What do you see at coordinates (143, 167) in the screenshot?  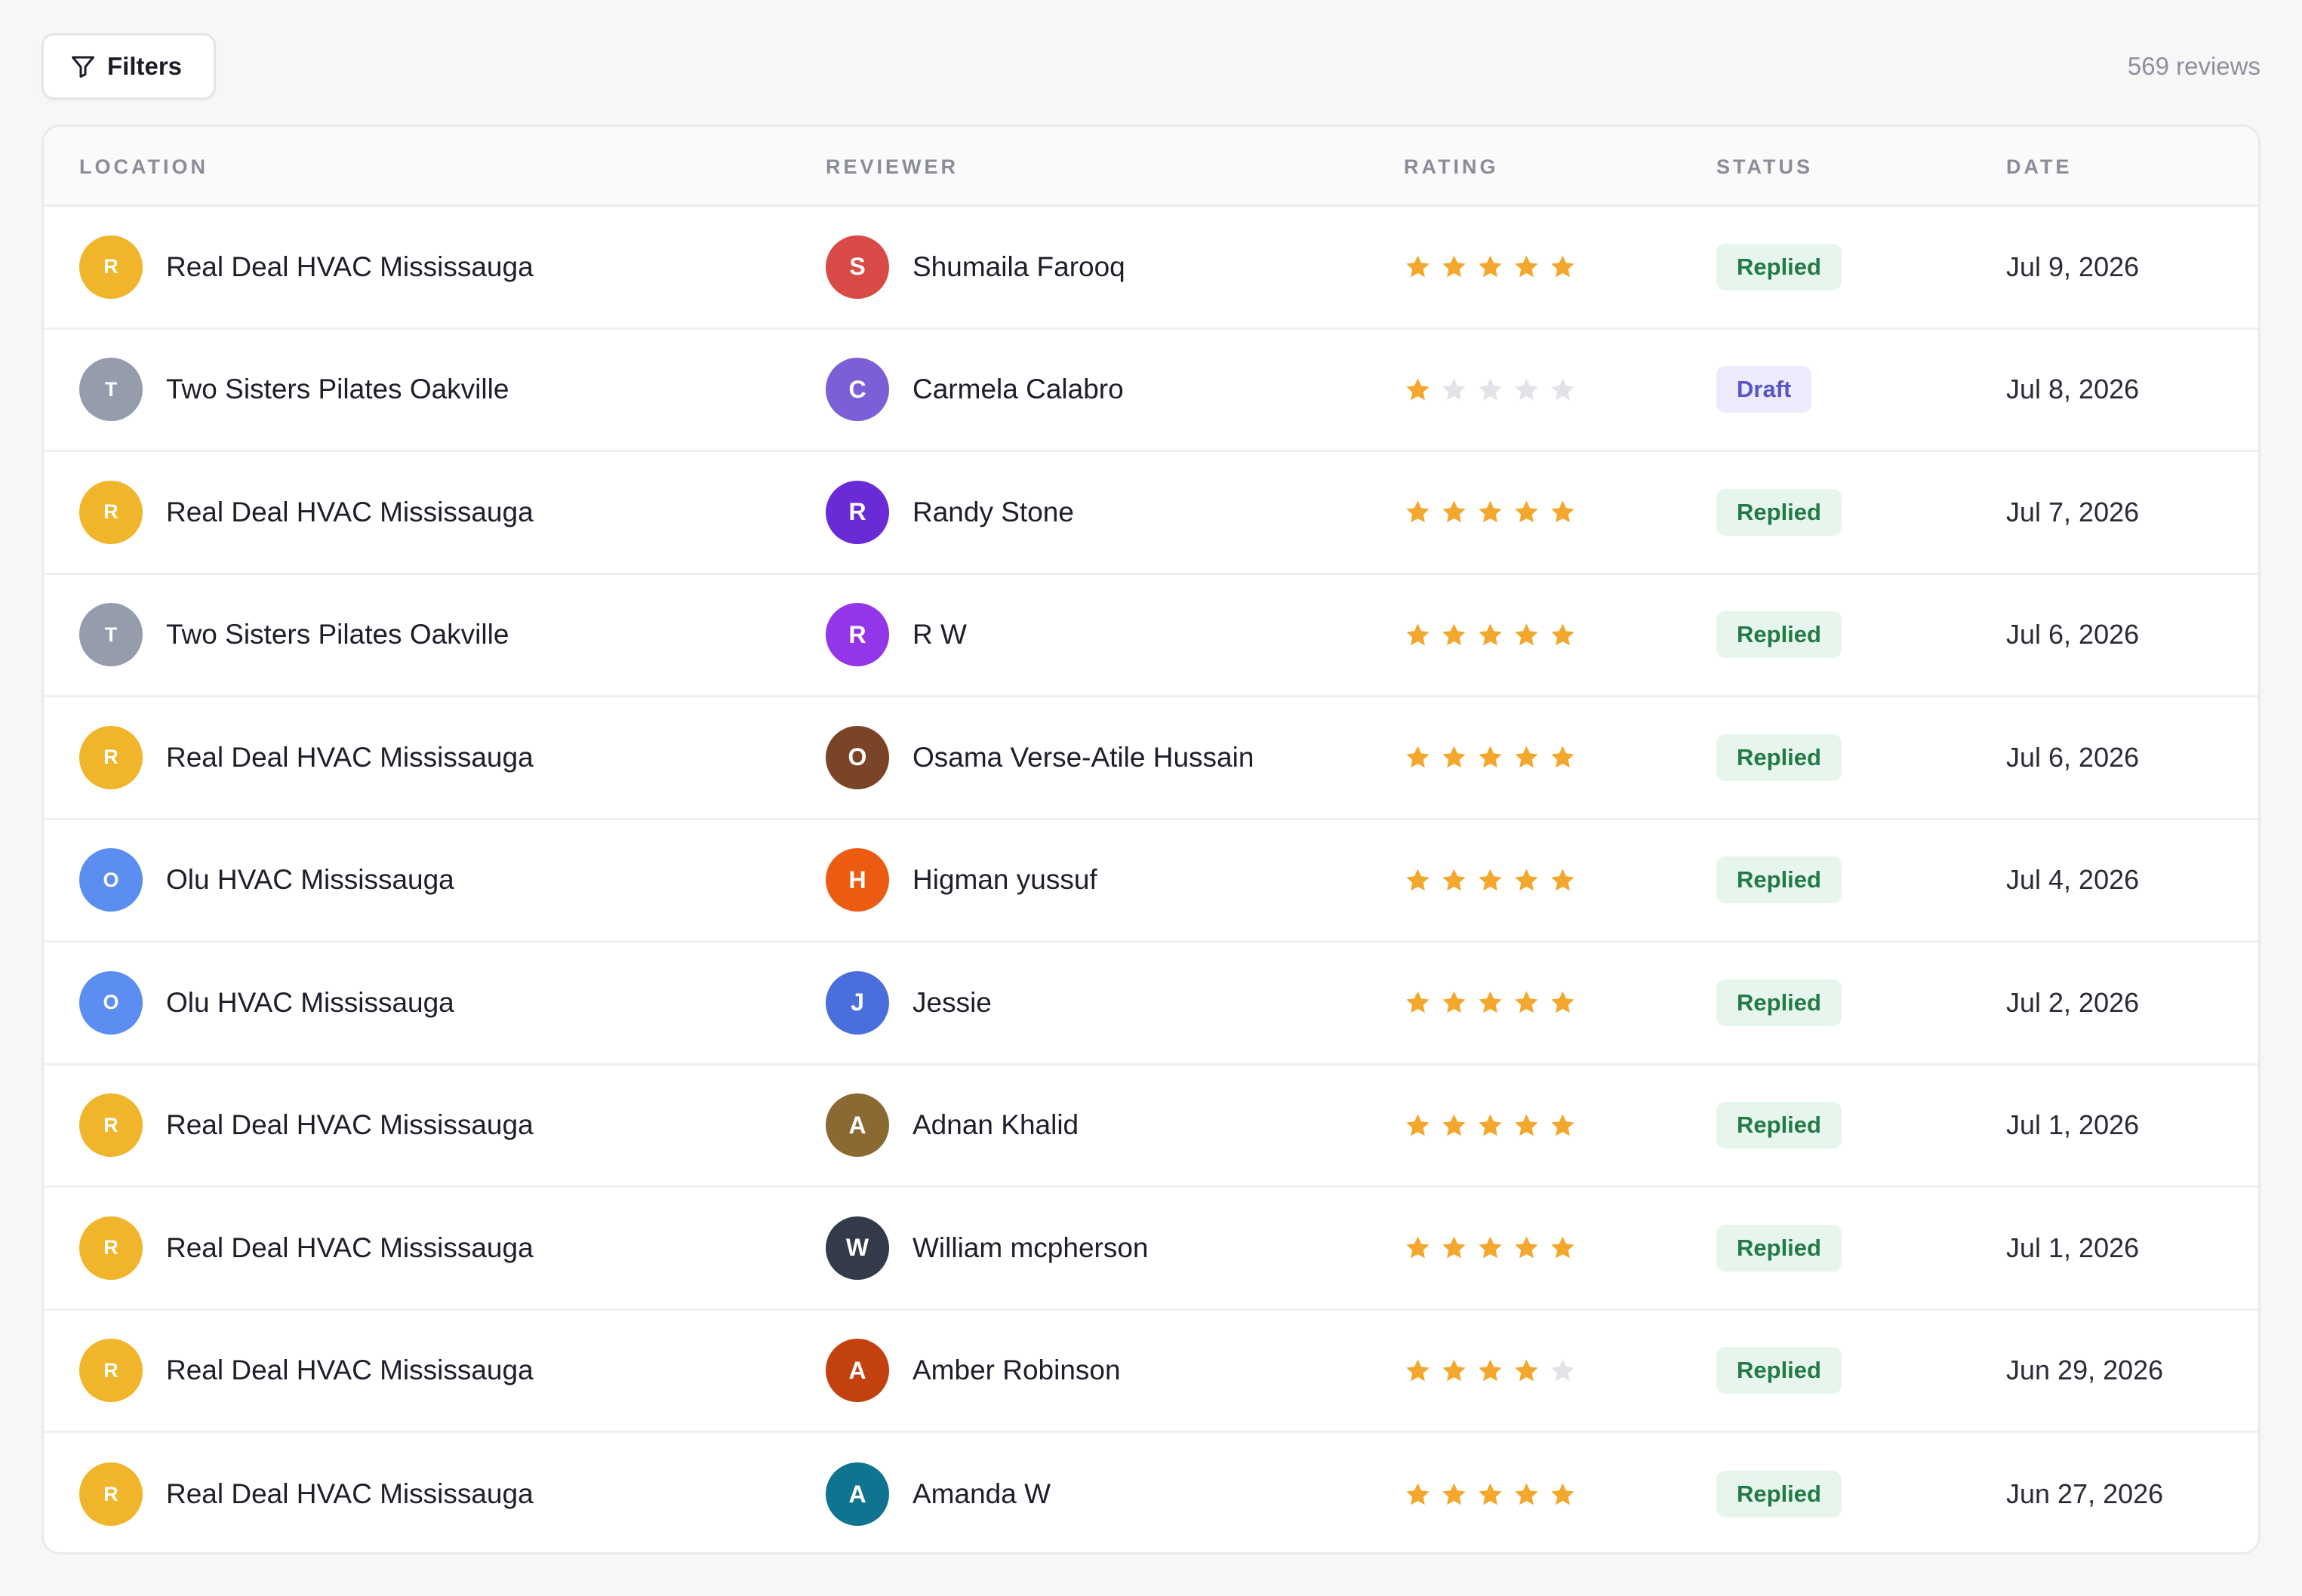 I see `column-header-location: LOCATION` at bounding box center [143, 167].